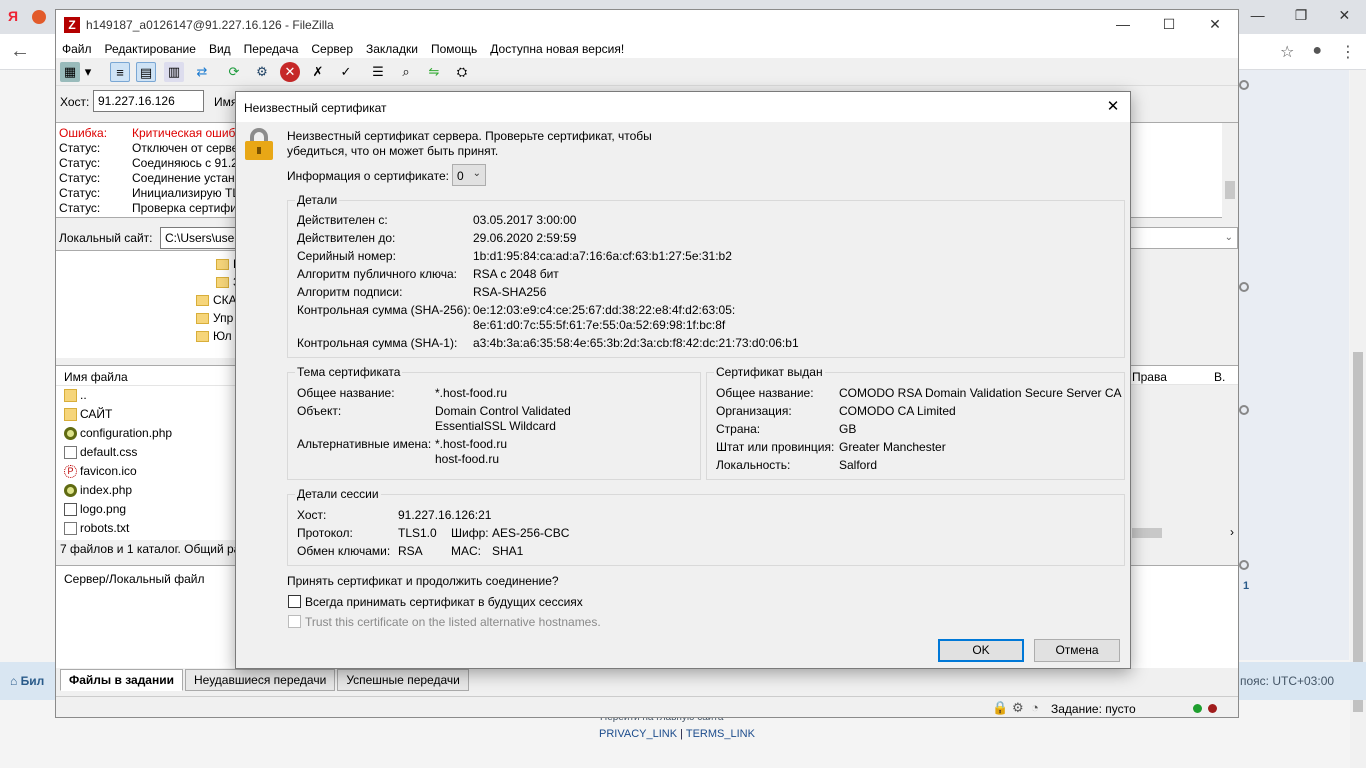  Describe the element at coordinates (174, 72) in the screenshot. I see `toggle-remote-tree-icon: ▥` at that location.